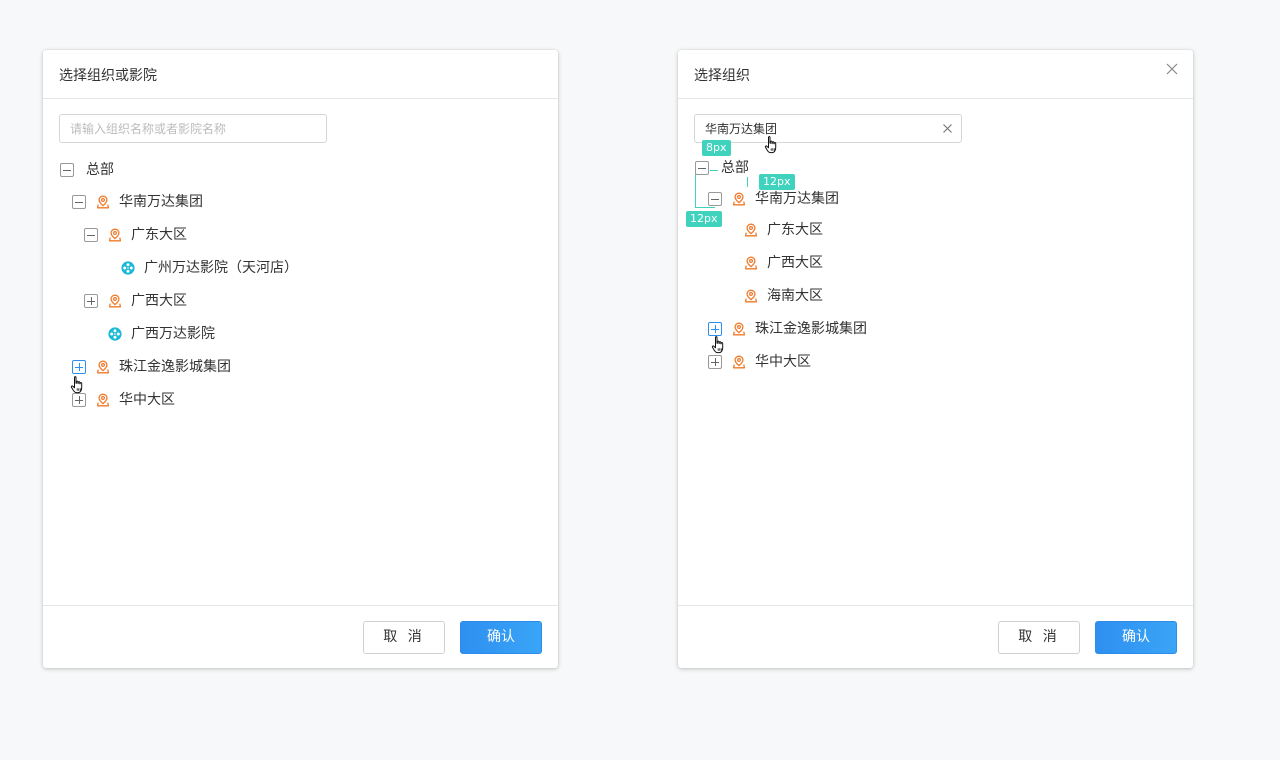  I want to click on tree-node-label: 海南大区, so click(795, 296).